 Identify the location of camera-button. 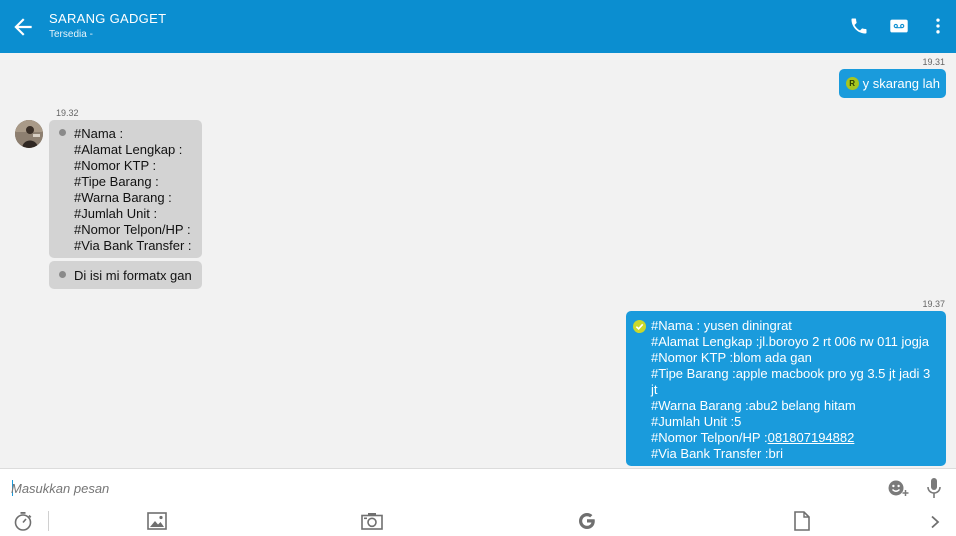
(372, 521).